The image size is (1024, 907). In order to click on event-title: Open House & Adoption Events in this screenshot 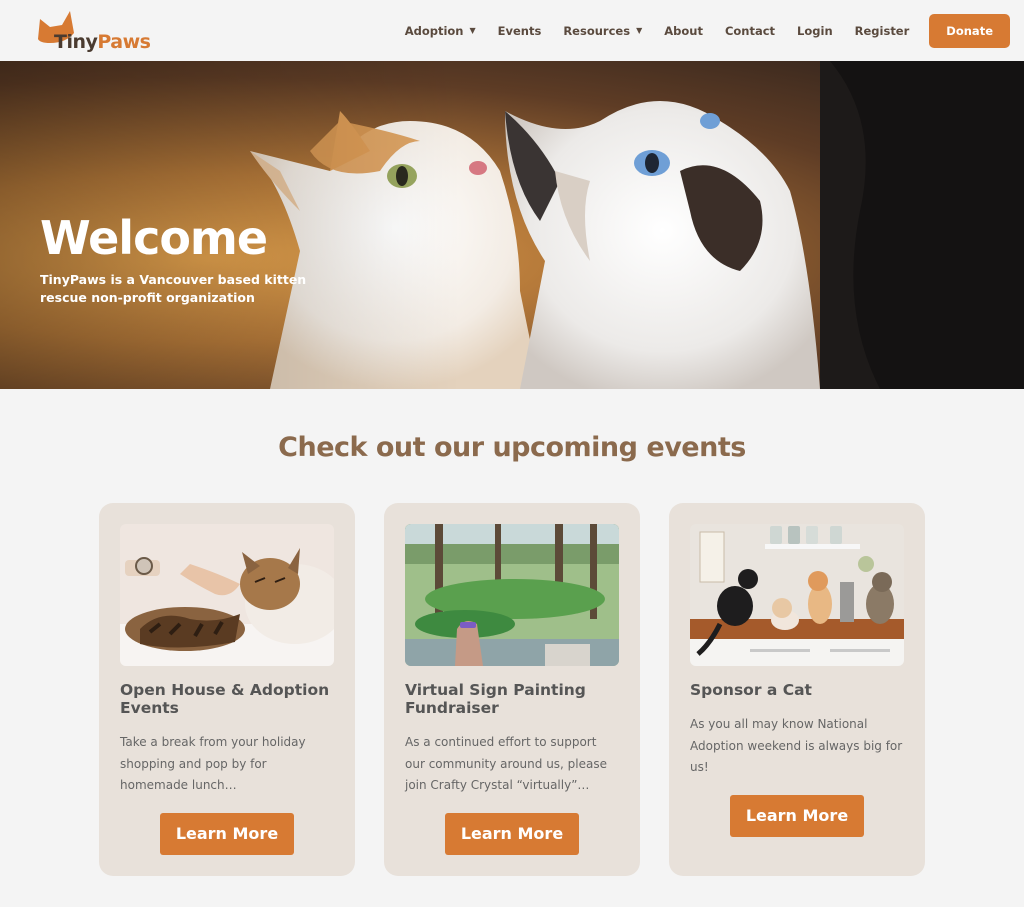, I will do `click(225, 699)`.